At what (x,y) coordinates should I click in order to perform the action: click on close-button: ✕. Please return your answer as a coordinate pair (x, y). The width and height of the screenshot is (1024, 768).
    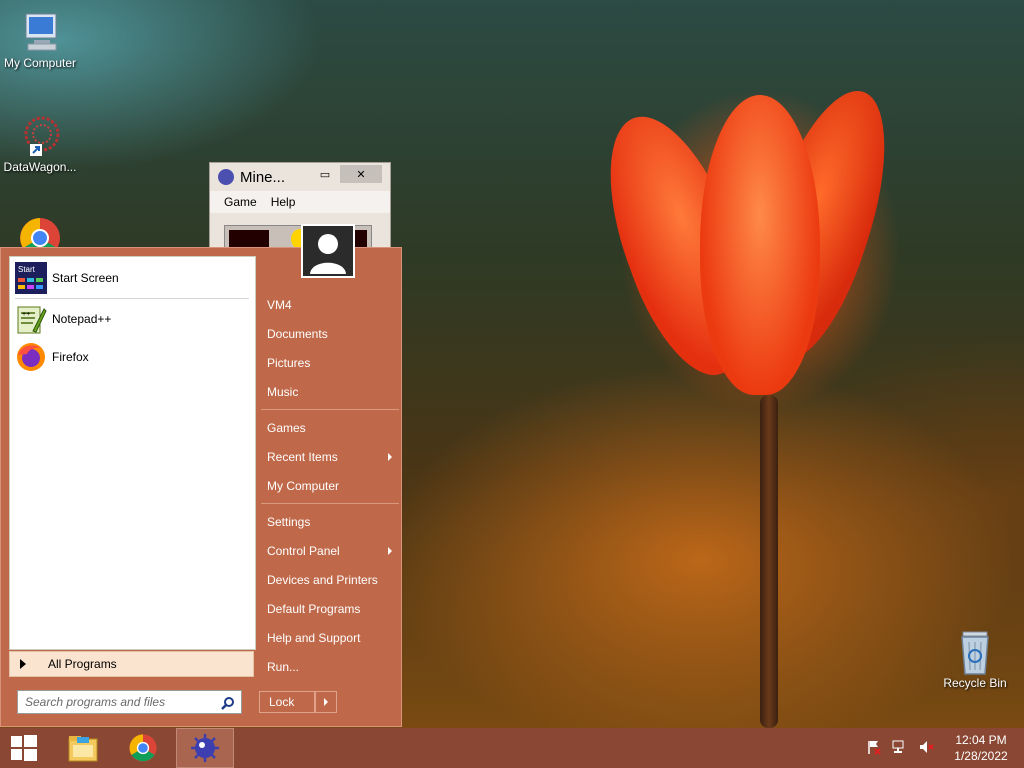
    Looking at the image, I should click on (361, 174).